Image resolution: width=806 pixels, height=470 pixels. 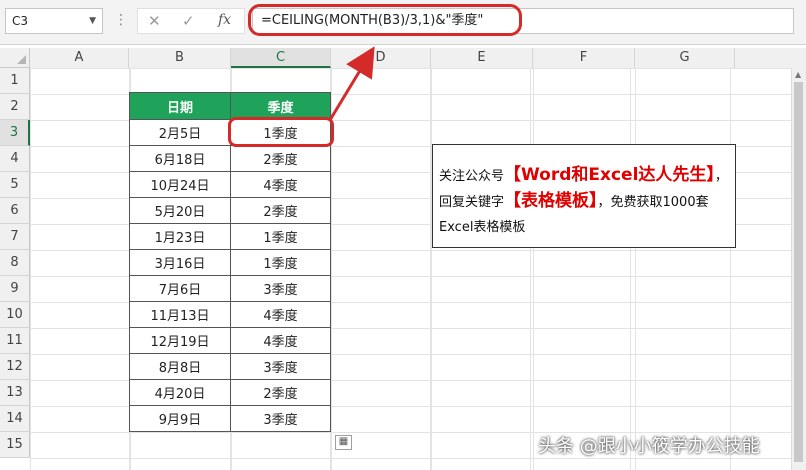 What do you see at coordinates (20, 21) in the screenshot?
I see `name-box-value: C3` at bounding box center [20, 21].